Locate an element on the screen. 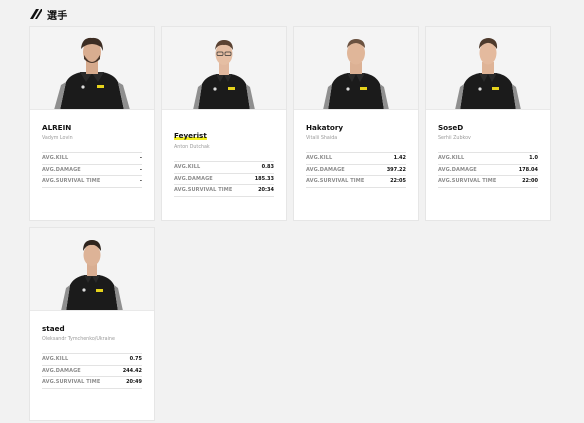 This screenshot has height=423, width=584. stat-value: 0.83 is located at coordinates (267, 167).